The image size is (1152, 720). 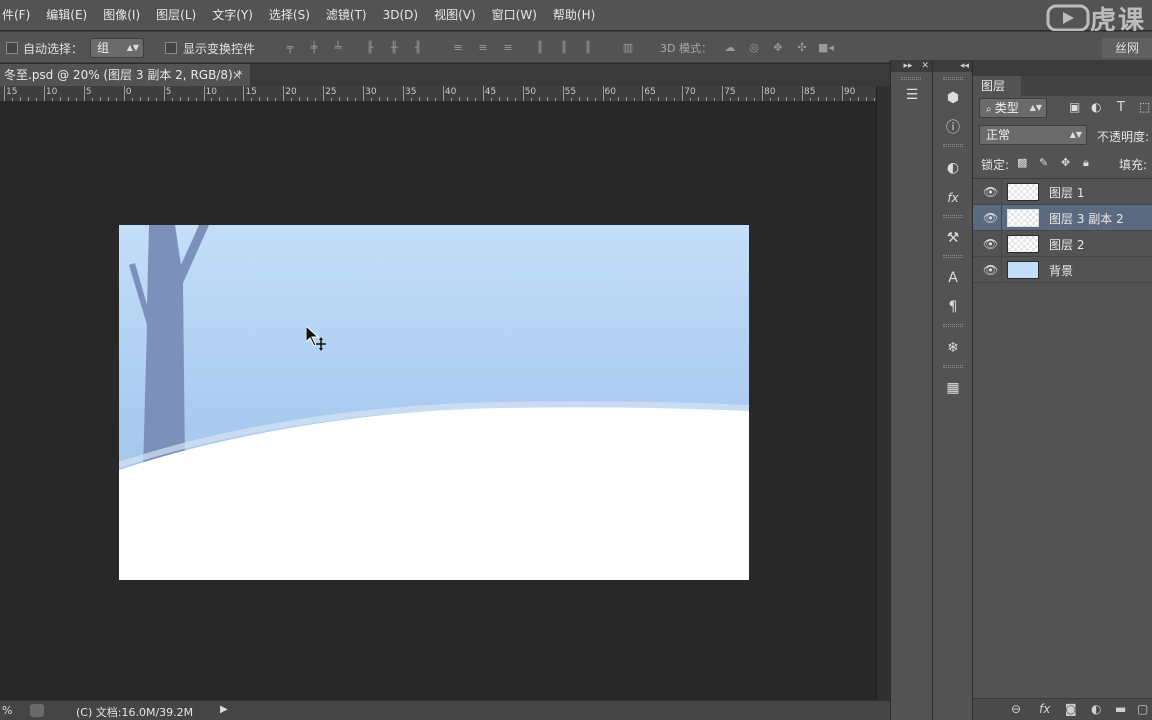 I want to click on filter-pixel-icon: ▣, so click(x=1074, y=107).